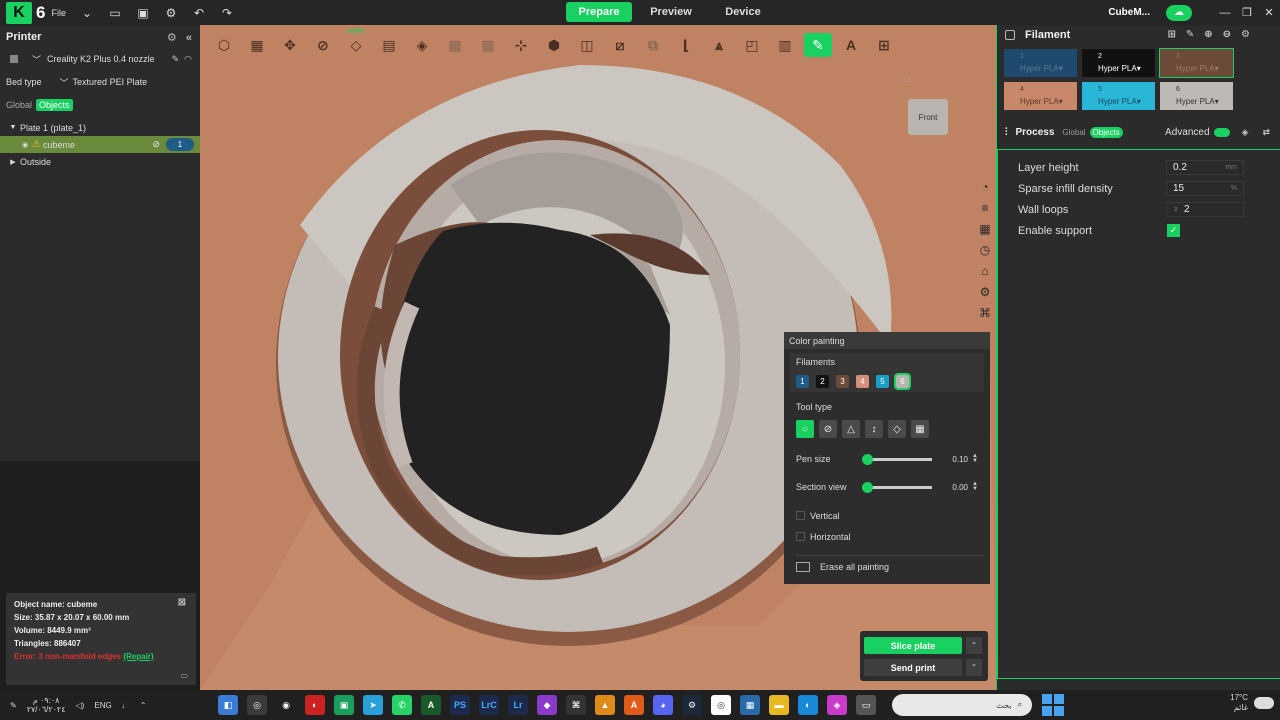 This screenshot has height=720, width=1280. I want to click on filament-slot-4: 4 Hyper PLA▾, so click(1040, 96).